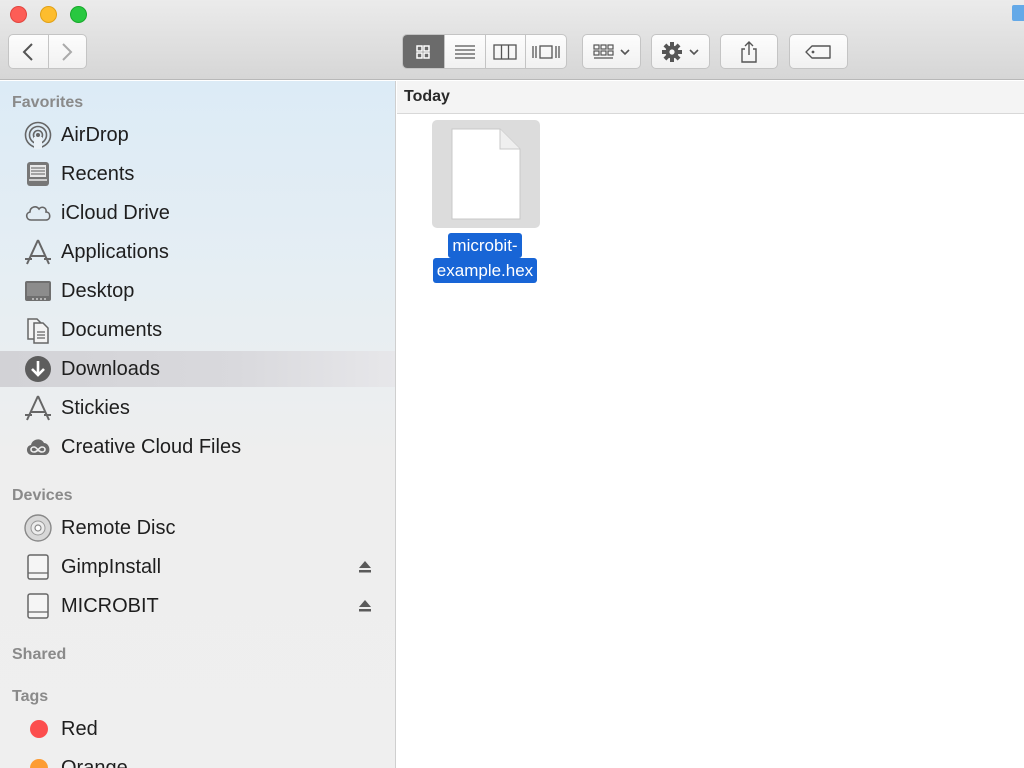 The image size is (1024, 768). What do you see at coordinates (48, 102) in the screenshot?
I see `sidebar-section-favorites: Favorites` at bounding box center [48, 102].